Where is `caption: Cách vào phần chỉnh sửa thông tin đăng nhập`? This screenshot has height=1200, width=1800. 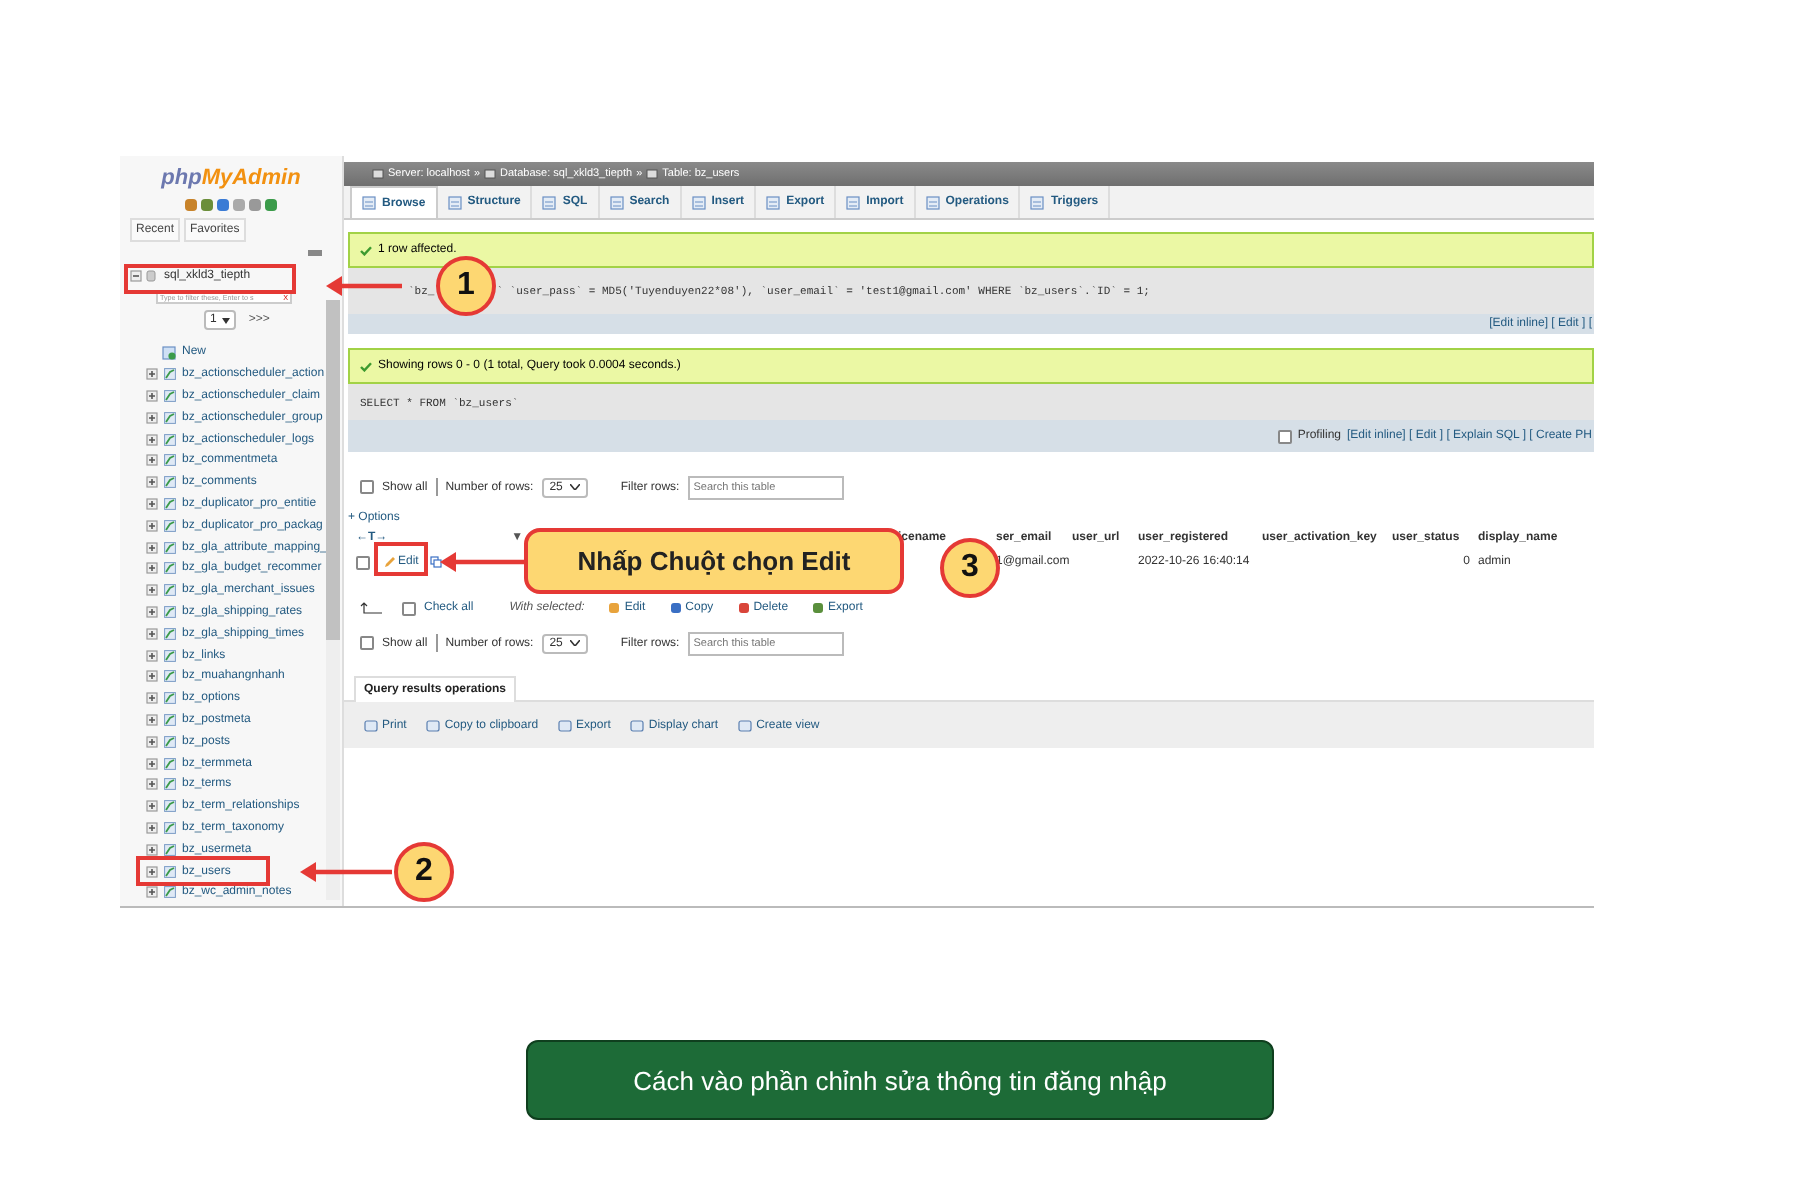
caption: Cách vào phần chỉnh sửa thông tin đăng nhập is located at coordinates (900, 1080).